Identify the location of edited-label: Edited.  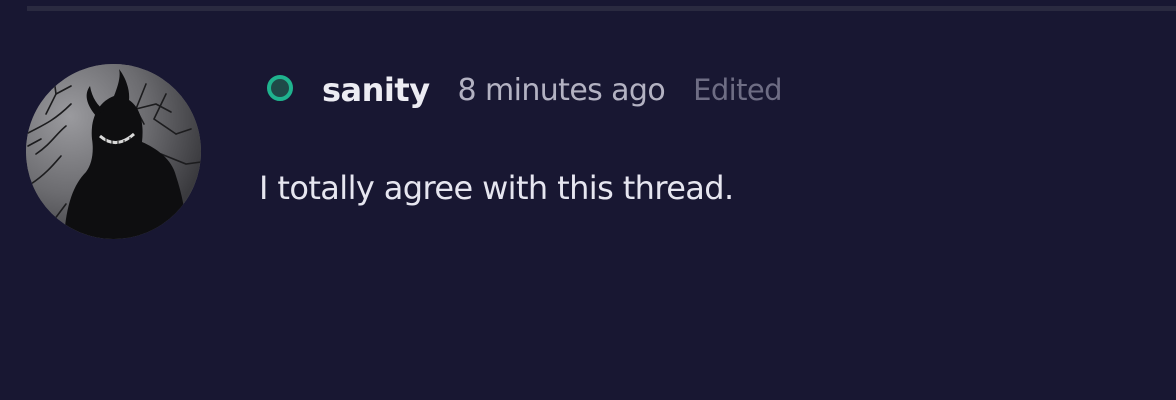
(737, 90).